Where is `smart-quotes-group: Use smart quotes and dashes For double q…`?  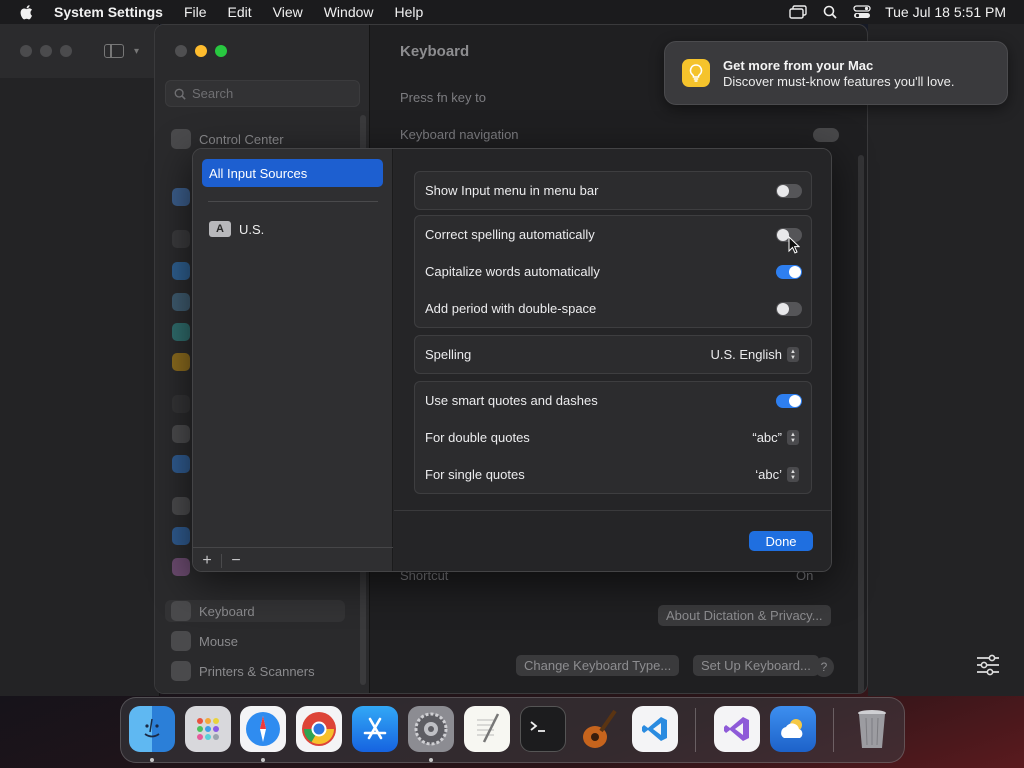
smart-quotes-group: Use smart quotes and dashes For double q… is located at coordinates (613, 437).